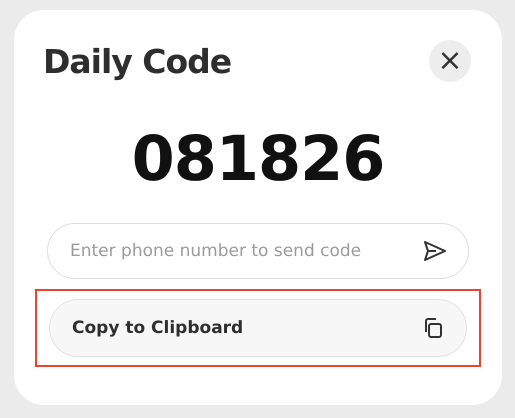 This screenshot has height=418, width=515. What do you see at coordinates (433, 328) in the screenshot?
I see `copy-icon` at bounding box center [433, 328].